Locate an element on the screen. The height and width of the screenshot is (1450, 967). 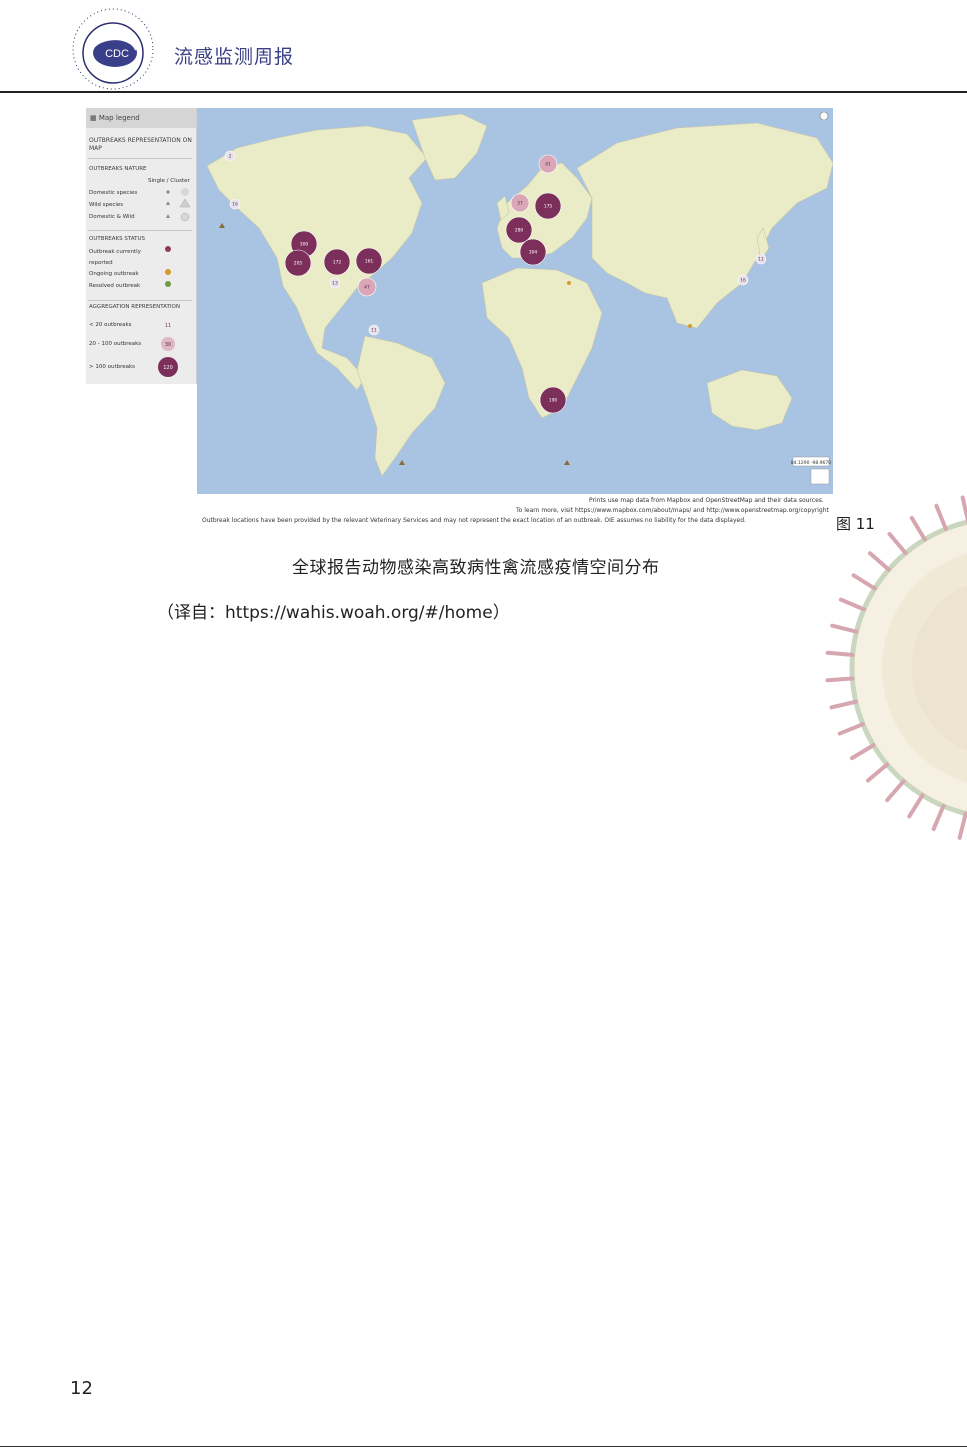
cluster-wild-icon is located at coordinates (185, 203).